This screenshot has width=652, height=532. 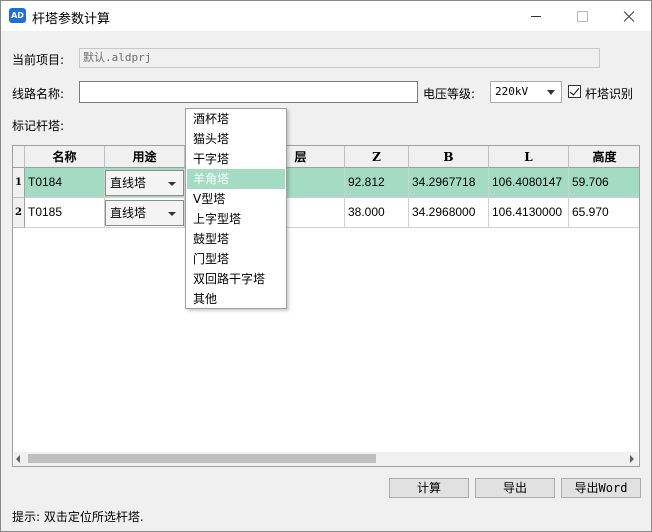 I want to click on cell-l: 106.4130000, so click(x=529, y=213).